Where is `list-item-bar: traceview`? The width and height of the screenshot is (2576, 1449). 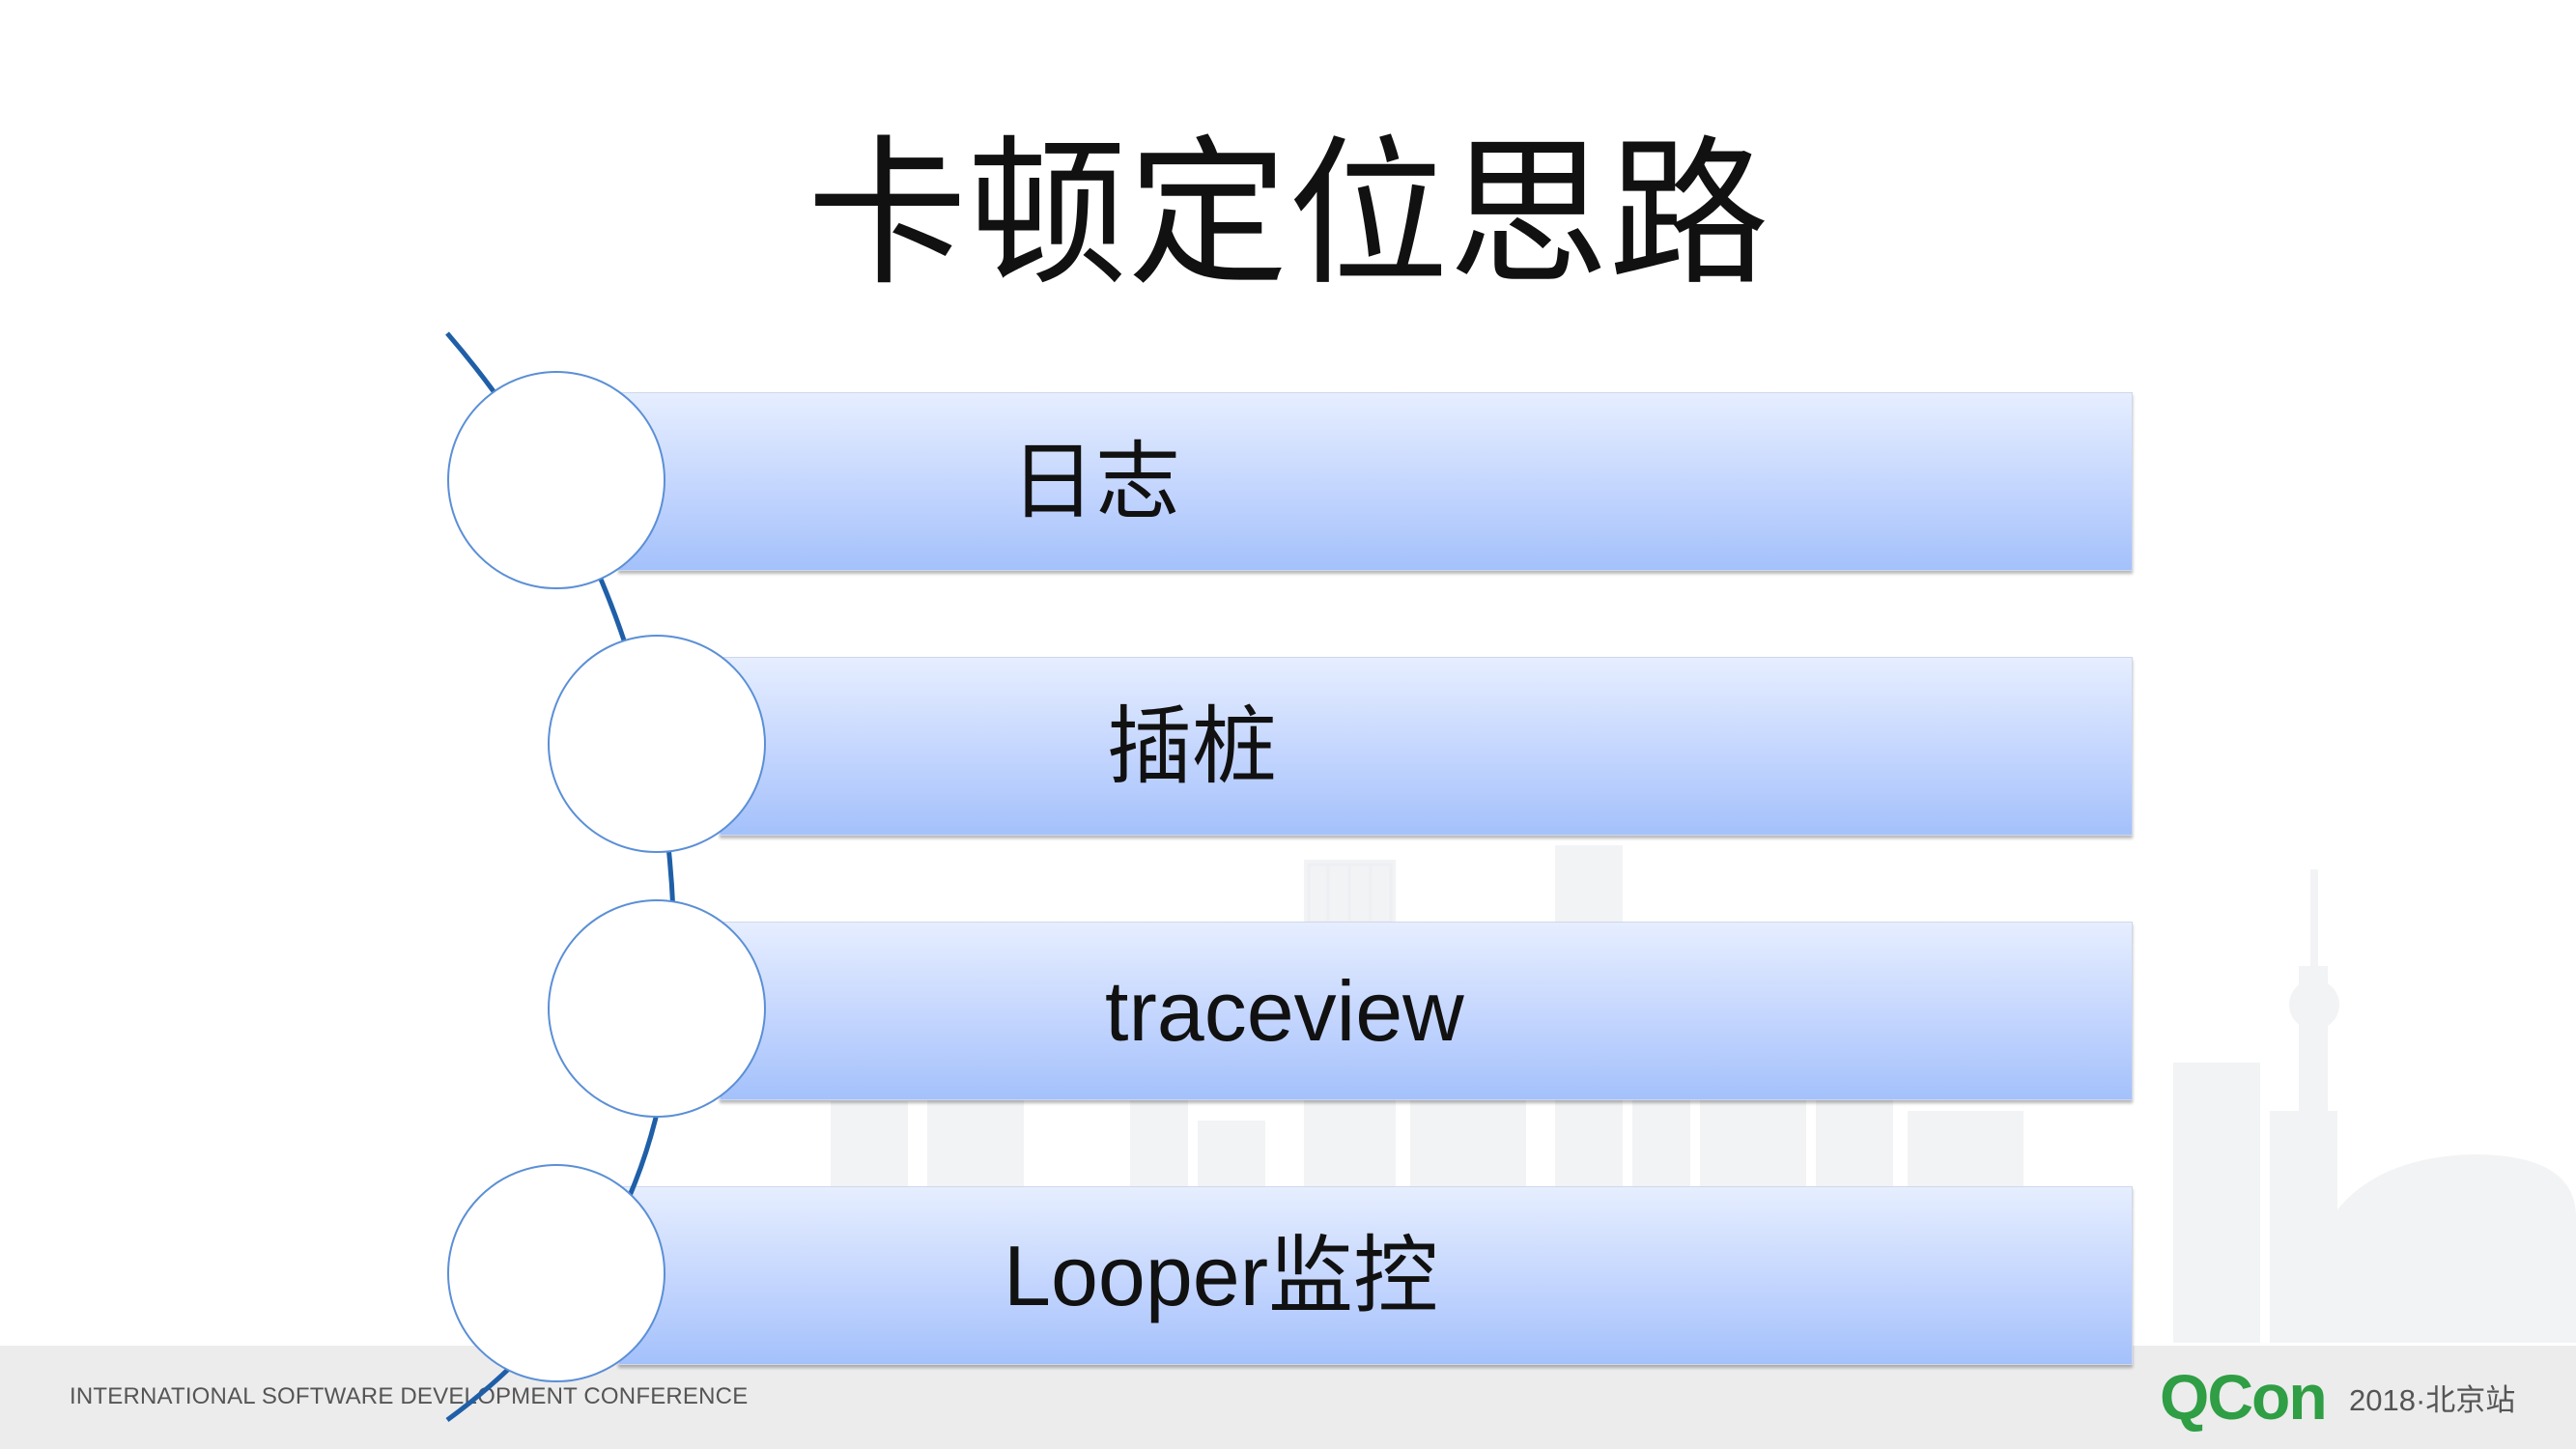
list-item-bar: traceview is located at coordinates (1426, 1011).